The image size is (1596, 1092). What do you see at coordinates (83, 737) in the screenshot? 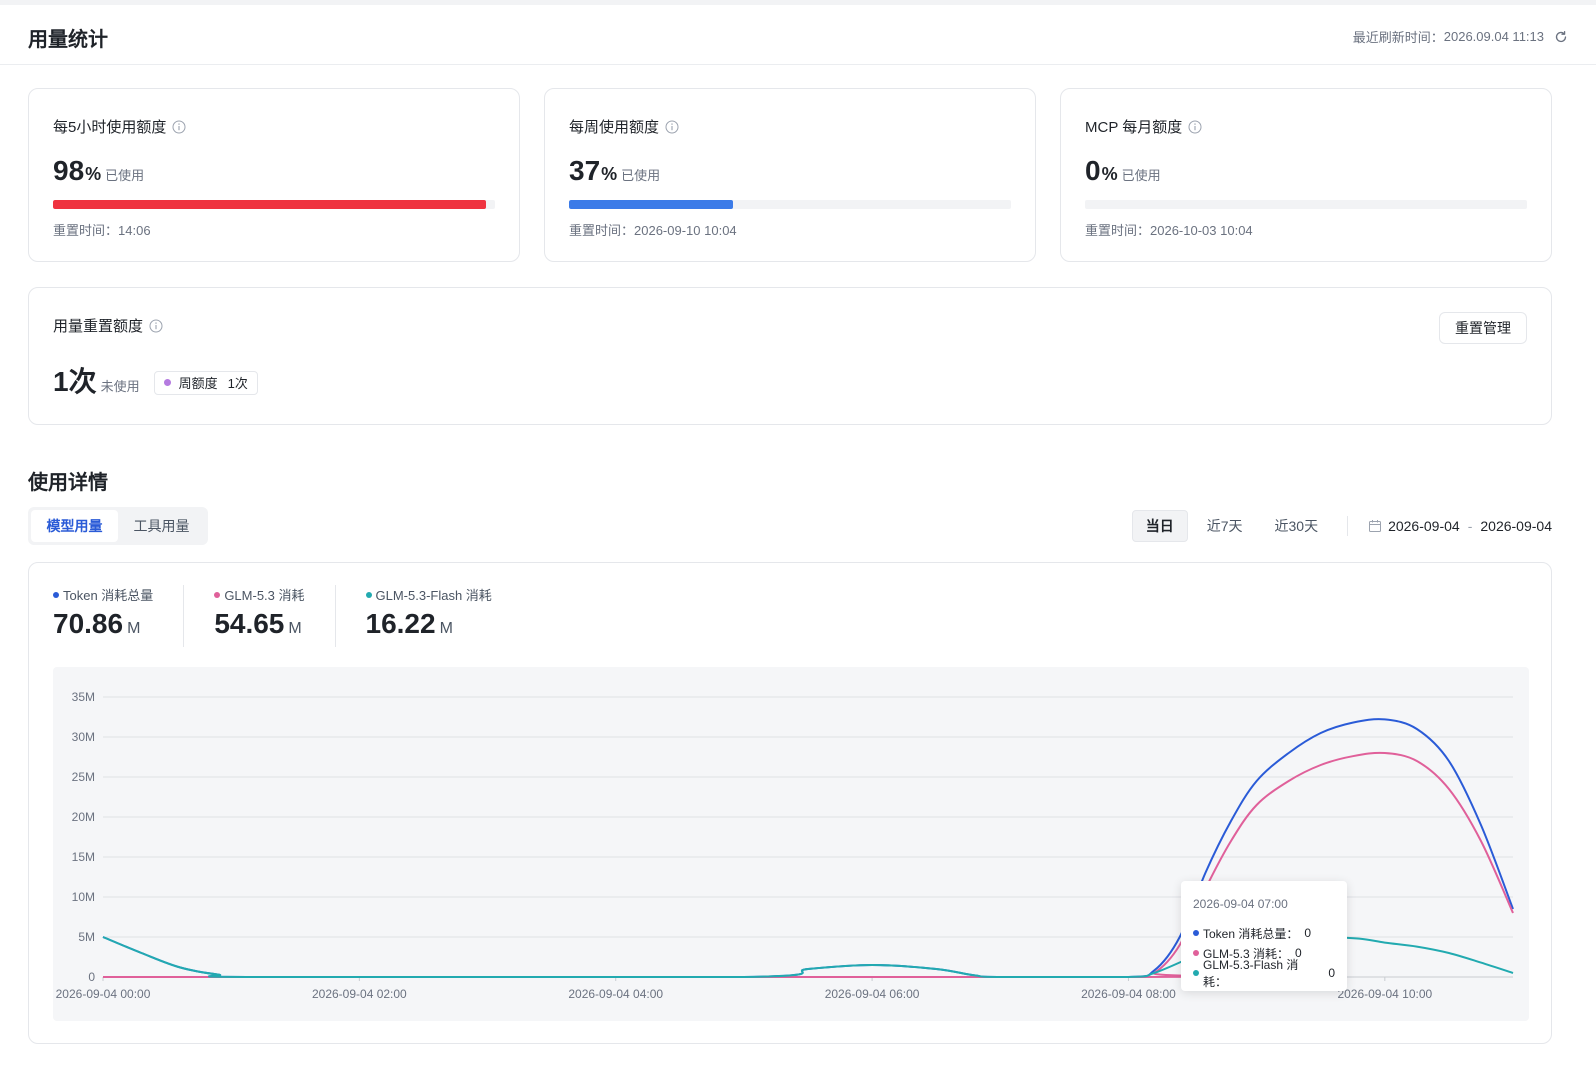
I see `y-tick-label: 30M` at bounding box center [83, 737].